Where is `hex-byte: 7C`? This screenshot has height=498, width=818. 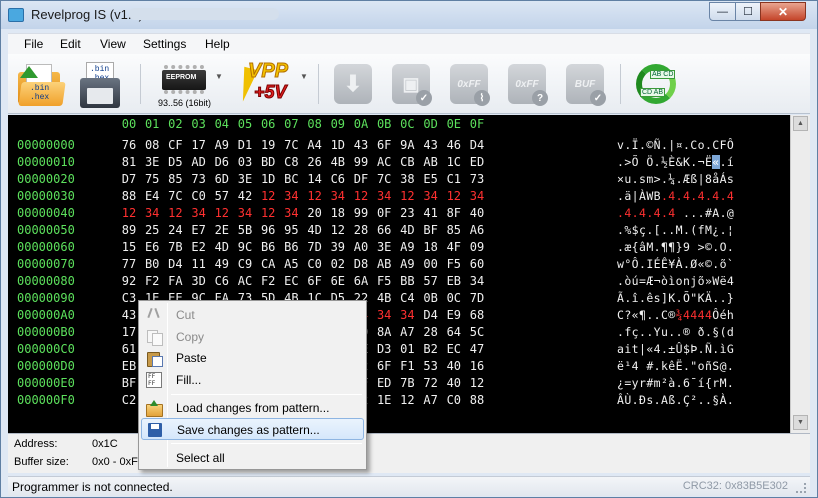
hex-byte: 7C is located at coordinates (384, 179).